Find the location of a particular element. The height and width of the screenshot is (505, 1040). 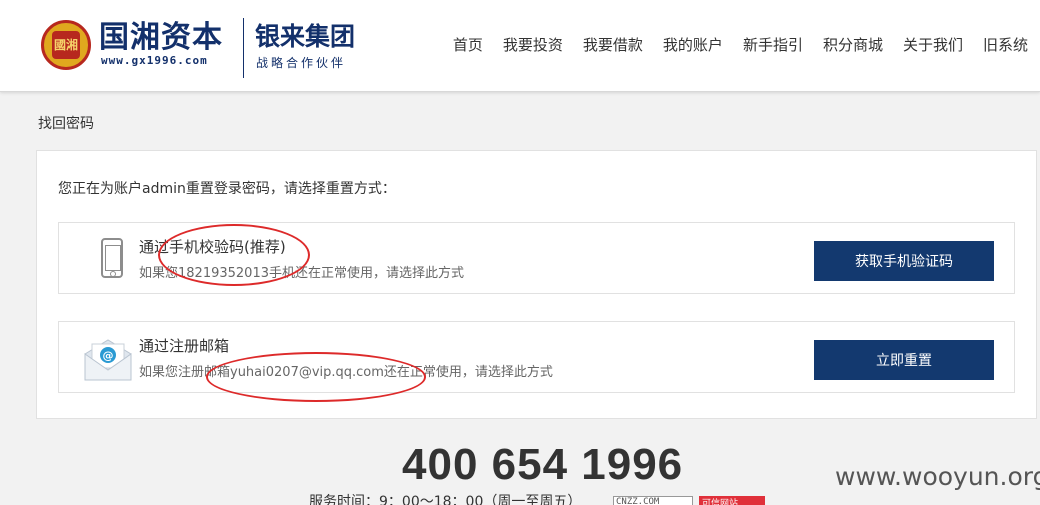

trusted-site-badge: 可信网站 is located at coordinates (732, 500).